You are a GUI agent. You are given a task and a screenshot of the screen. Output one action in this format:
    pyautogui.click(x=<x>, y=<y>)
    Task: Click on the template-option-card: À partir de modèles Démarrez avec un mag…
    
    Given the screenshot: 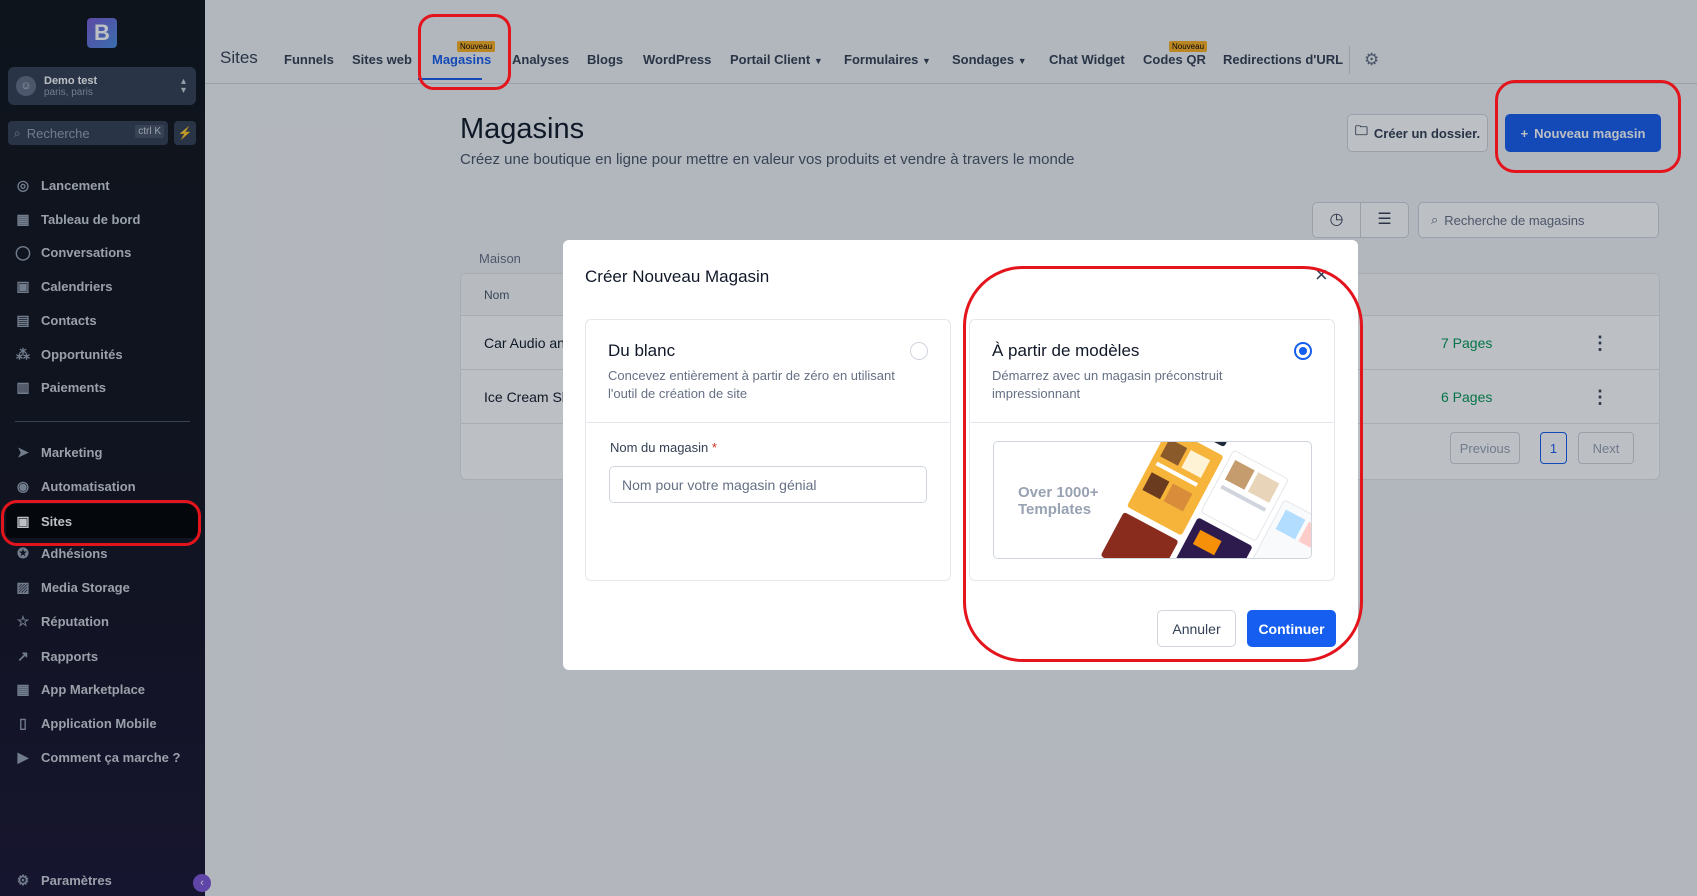 What is the action you would take?
    pyautogui.click(x=1152, y=450)
    